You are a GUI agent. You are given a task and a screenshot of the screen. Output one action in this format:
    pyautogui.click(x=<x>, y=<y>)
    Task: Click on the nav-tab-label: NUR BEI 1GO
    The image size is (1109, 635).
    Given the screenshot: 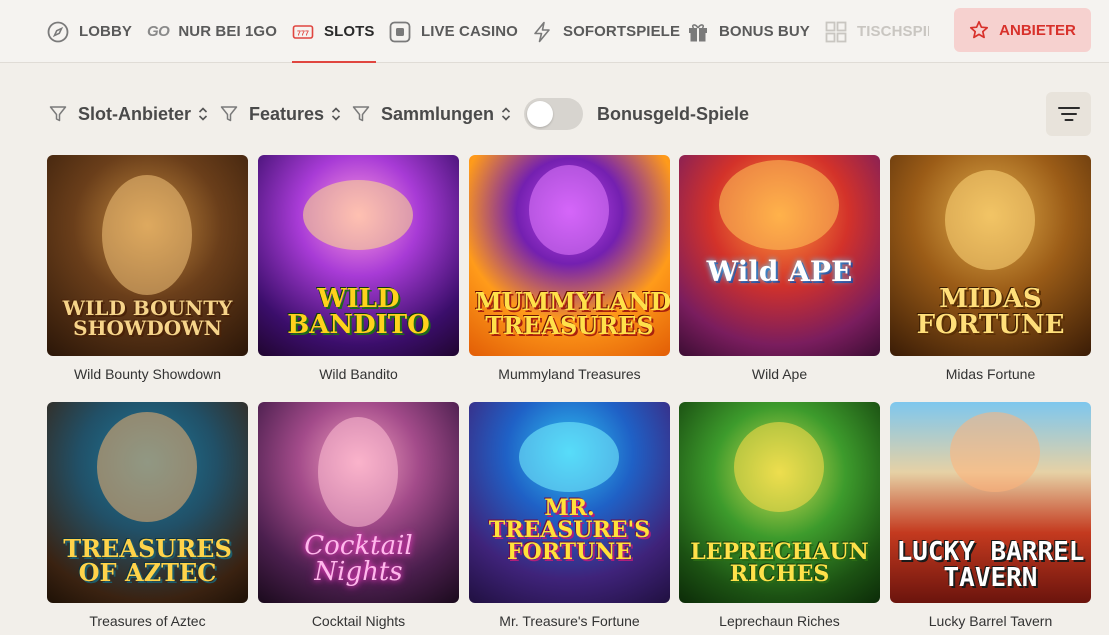 What is the action you would take?
    pyautogui.click(x=227, y=31)
    